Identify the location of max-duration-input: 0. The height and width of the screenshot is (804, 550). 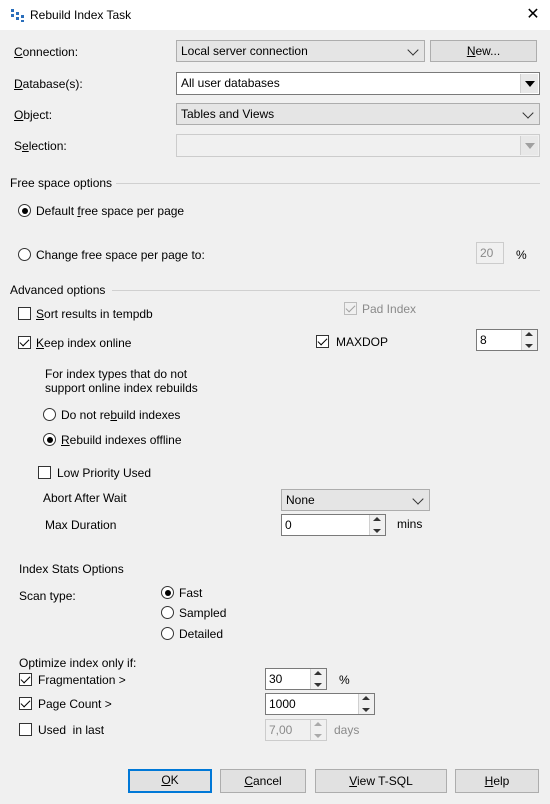
(333, 525).